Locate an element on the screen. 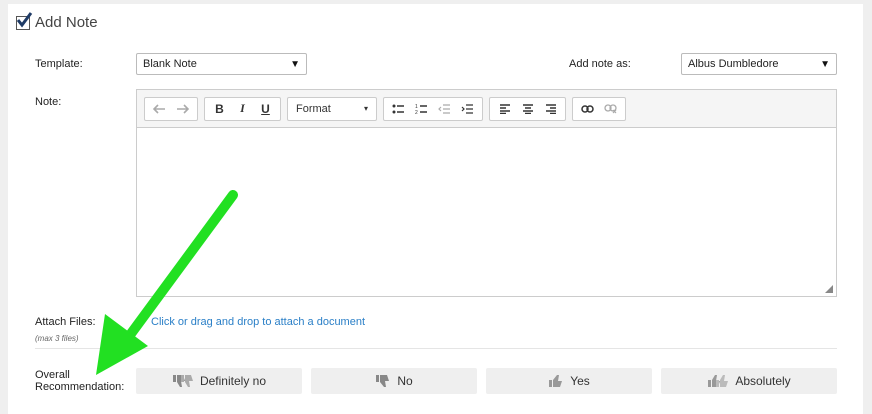  attach-files-label: Attach Files: is located at coordinates (65, 322).